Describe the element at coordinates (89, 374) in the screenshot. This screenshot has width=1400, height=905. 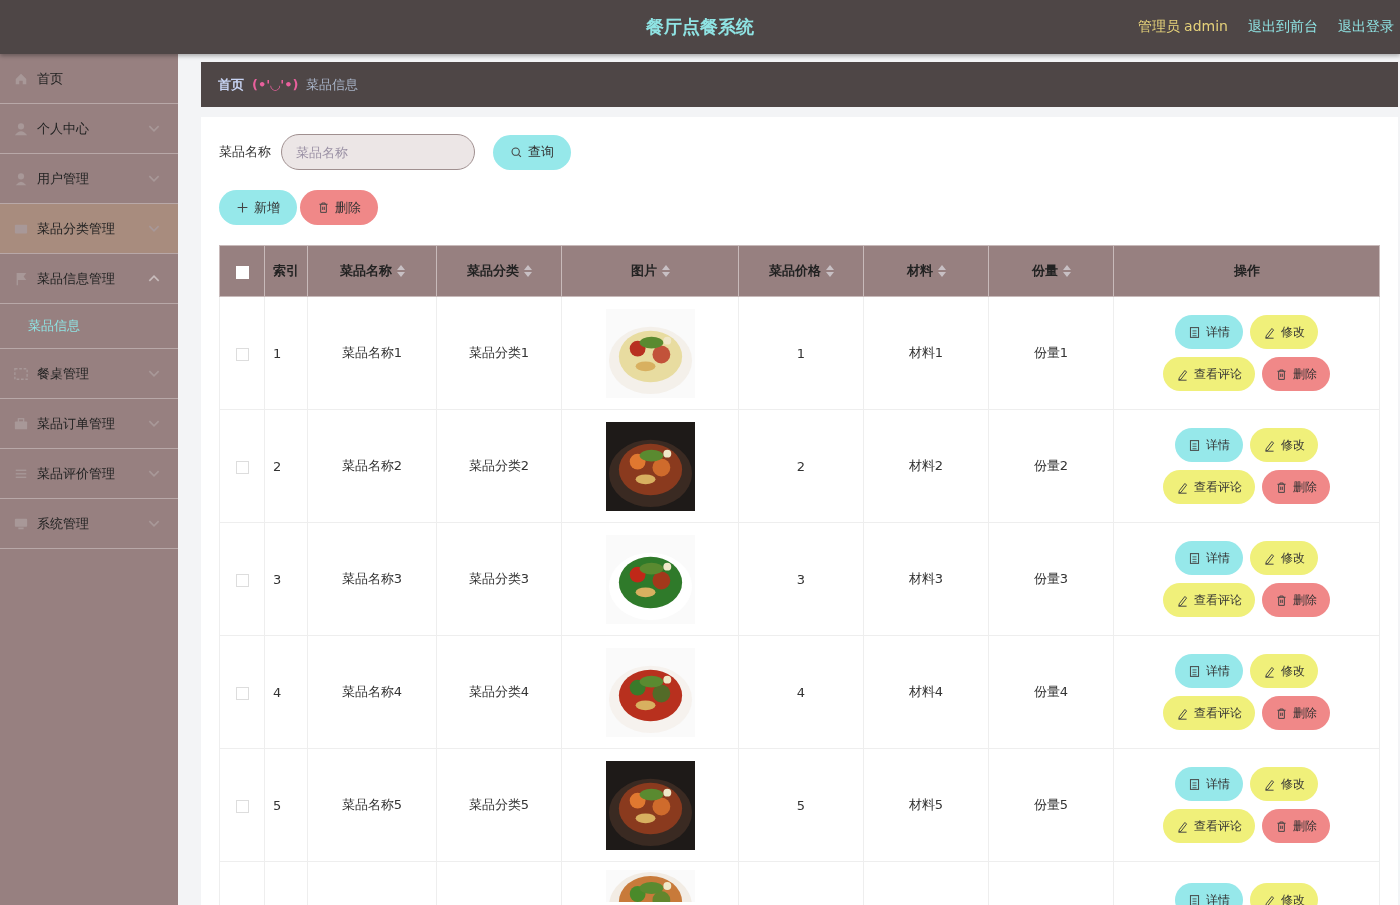
I see `sidebar-item: 餐桌管理` at that location.